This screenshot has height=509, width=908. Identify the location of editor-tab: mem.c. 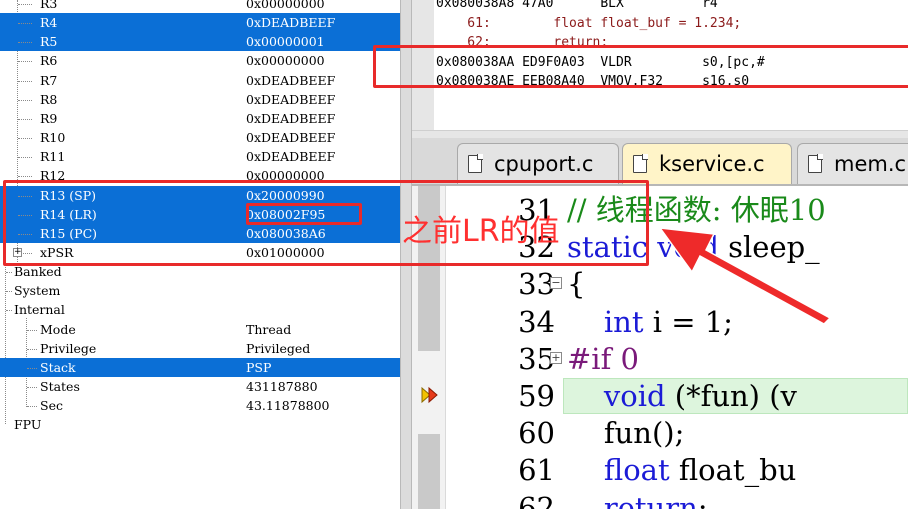
(852, 163).